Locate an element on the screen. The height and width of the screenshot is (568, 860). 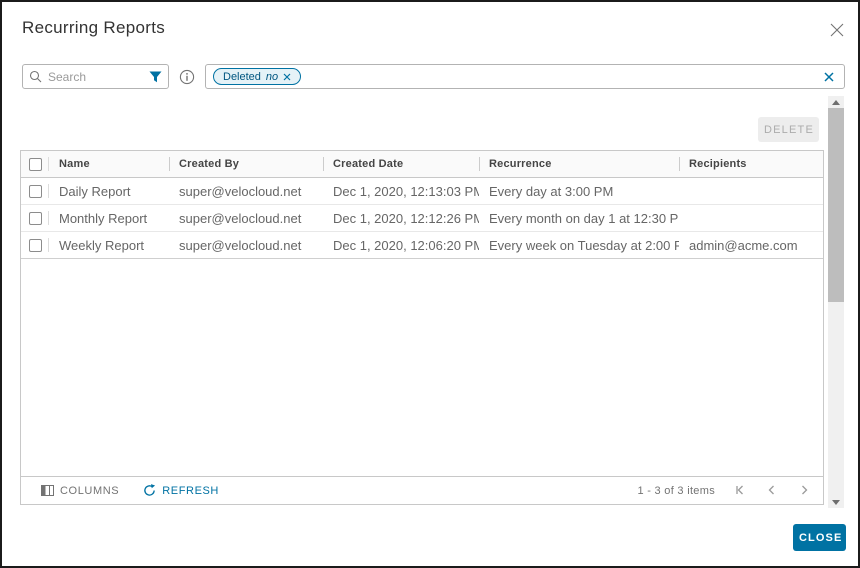
column-header-recurrence: Recurrence is located at coordinates (579, 164).